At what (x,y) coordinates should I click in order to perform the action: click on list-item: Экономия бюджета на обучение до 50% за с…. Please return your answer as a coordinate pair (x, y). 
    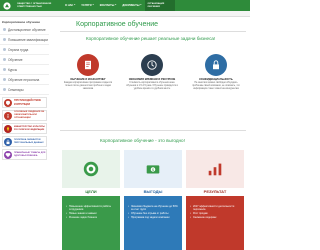
    Looking at the image, I should click on (153, 208).